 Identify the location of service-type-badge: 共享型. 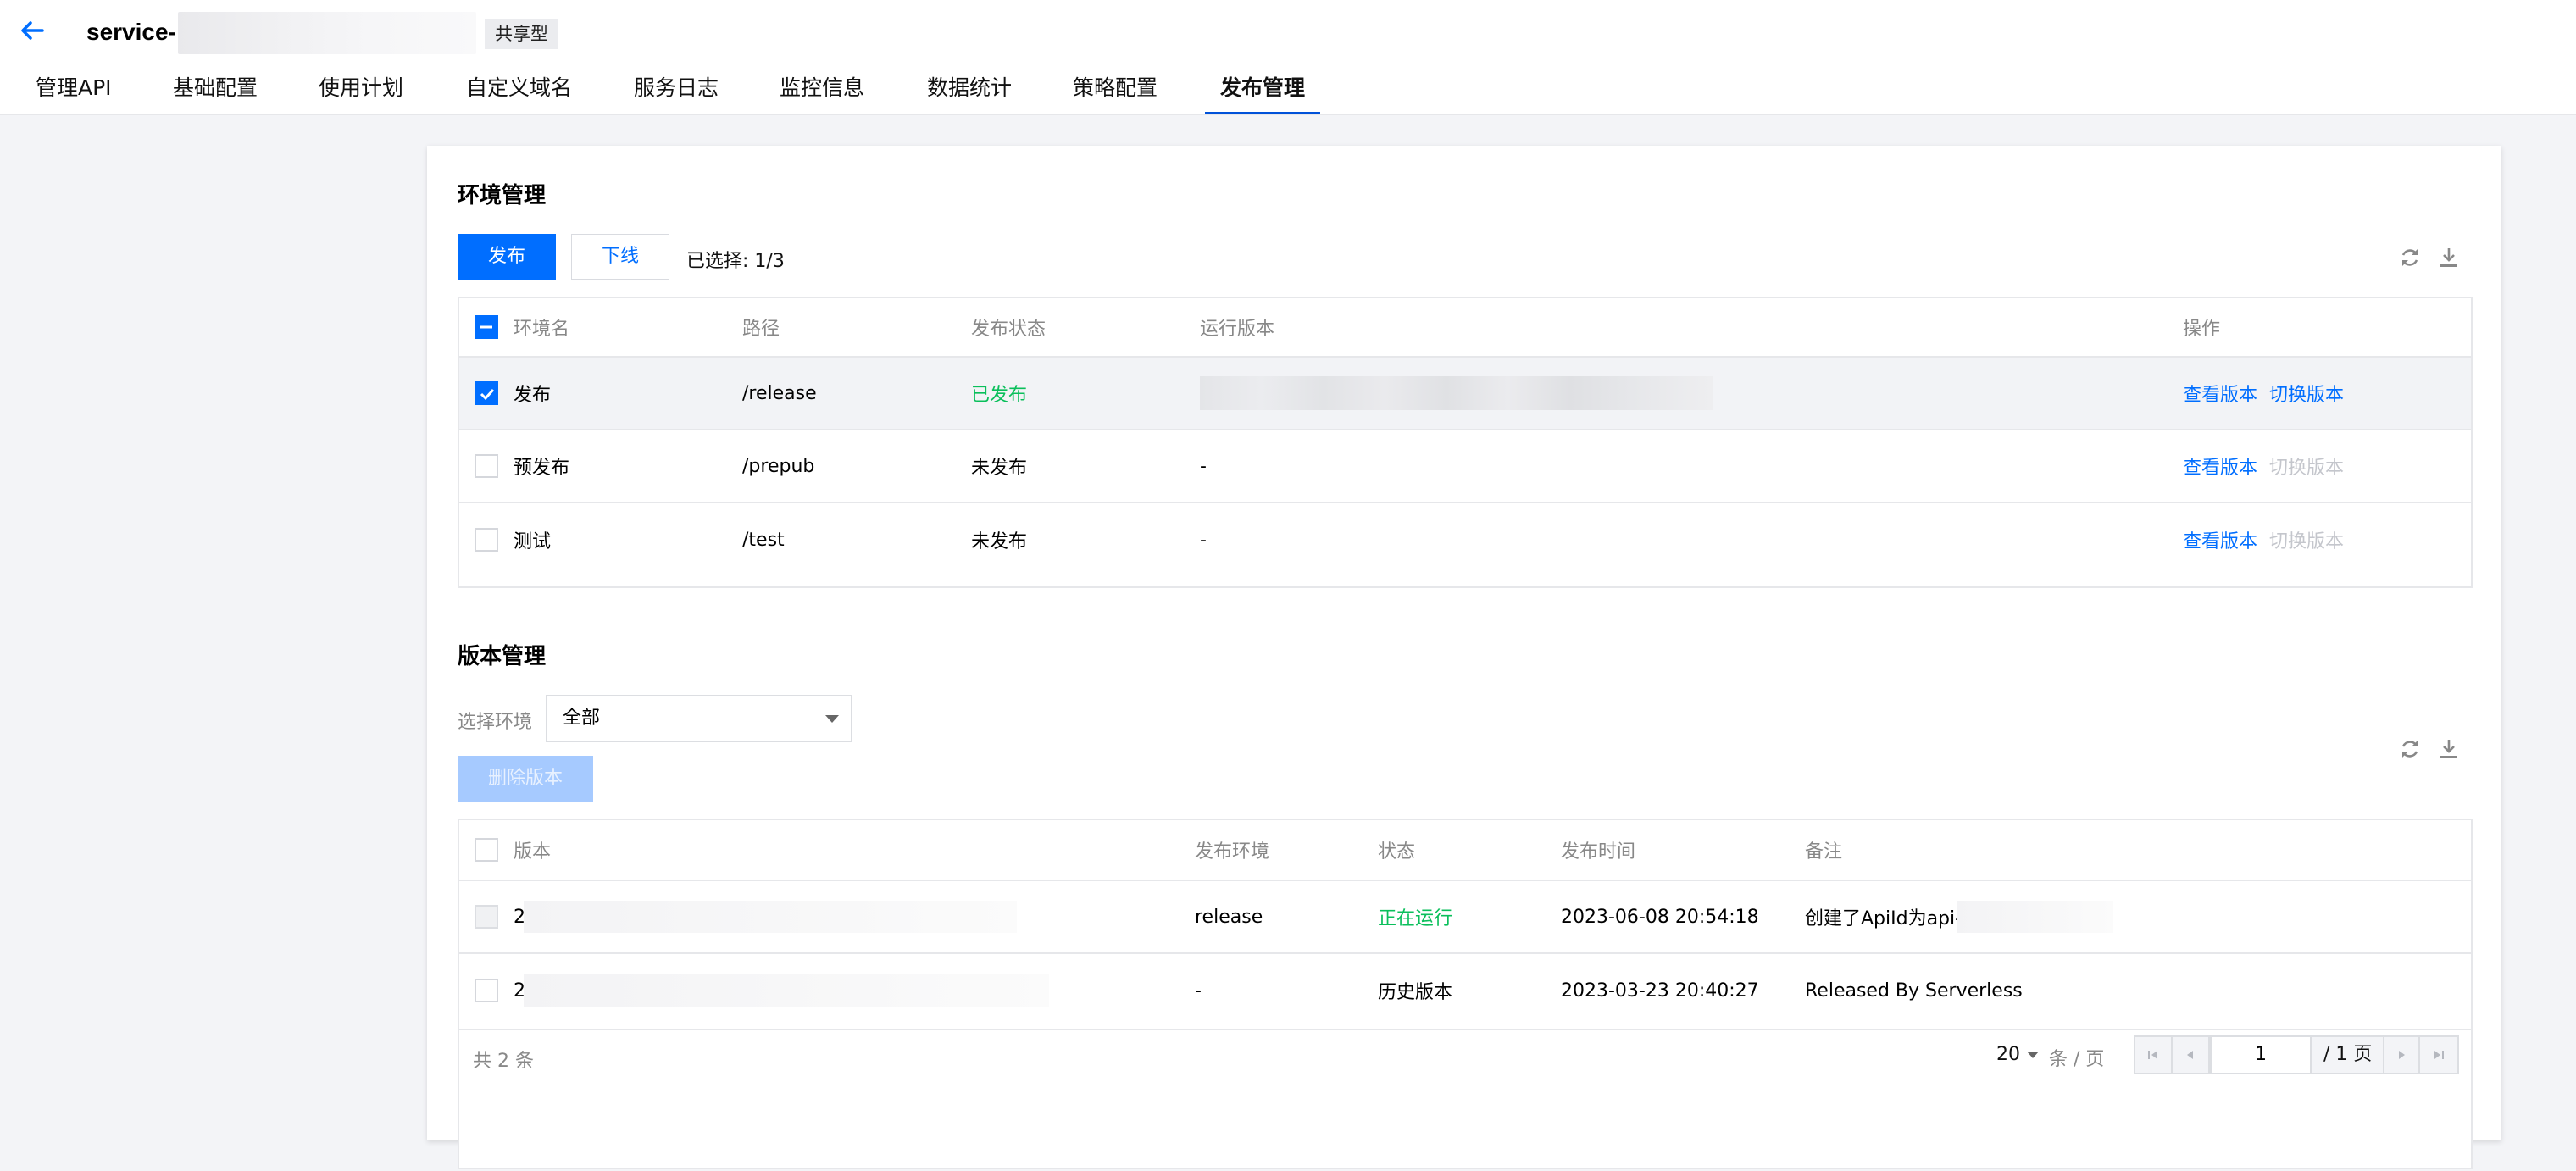
(521, 34).